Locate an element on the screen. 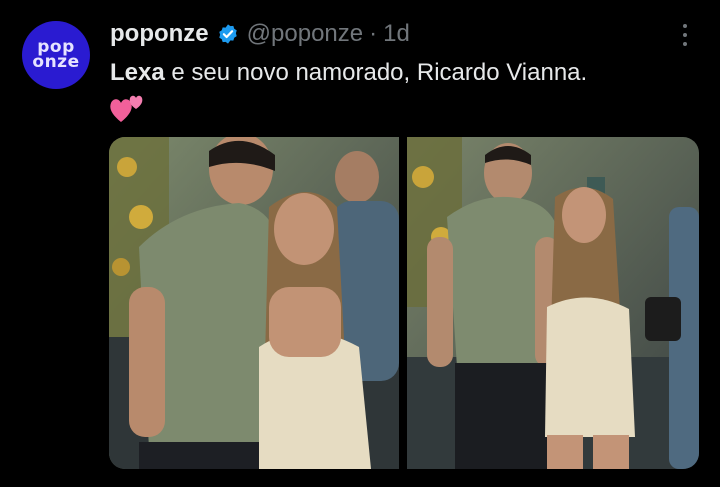 The height and width of the screenshot is (487, 720). tweet-text-bold: Lexa is located at coordinates (137, 72).